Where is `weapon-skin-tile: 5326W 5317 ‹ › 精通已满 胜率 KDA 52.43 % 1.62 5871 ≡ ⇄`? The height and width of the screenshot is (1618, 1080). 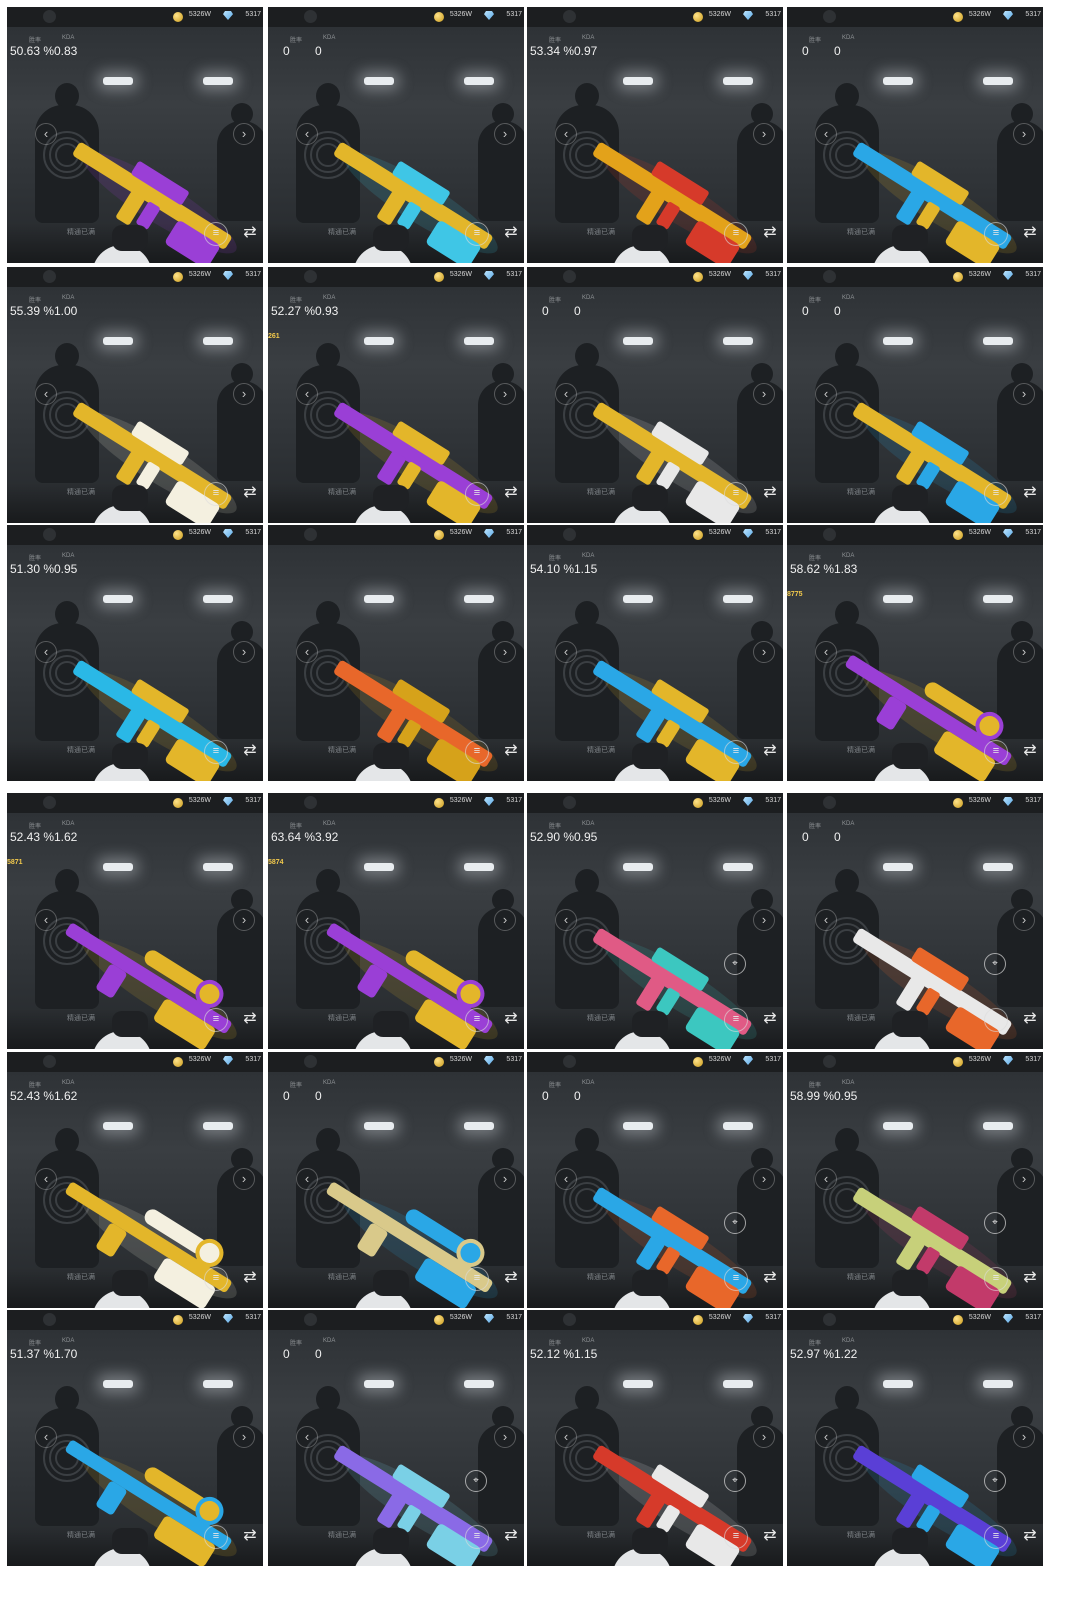 weapon-skin-tile: 5326W 5317 ‹ › 精通已满 胜率 KDA 52.43 % 1.62 5871 ≡ ⇄ is located at coordinates (135, 921).